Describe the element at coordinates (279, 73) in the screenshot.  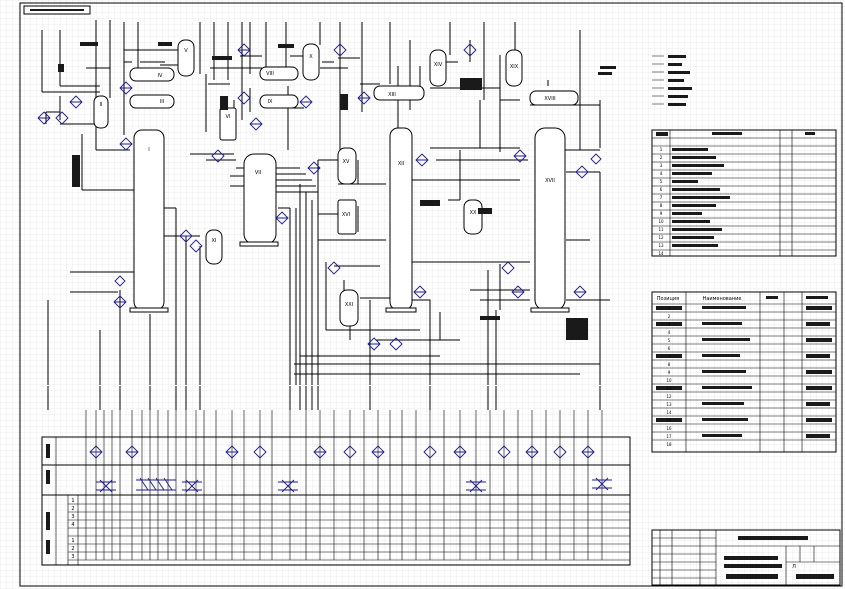
I see `exchanger-VIII: VIII` at that location.